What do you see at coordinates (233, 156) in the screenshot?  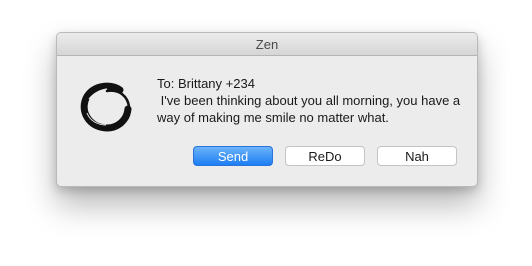 I see `send-button: Send` at bounding box center [233, 156].